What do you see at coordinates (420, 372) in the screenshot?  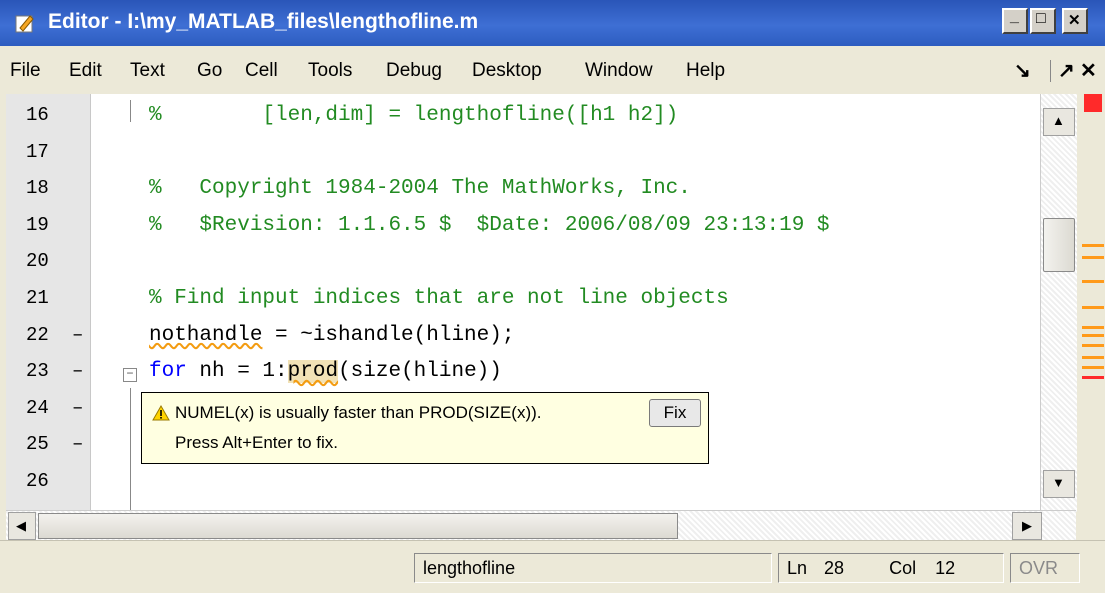 I see `code-token: (size(hline))` at bounding box center [420, 372].